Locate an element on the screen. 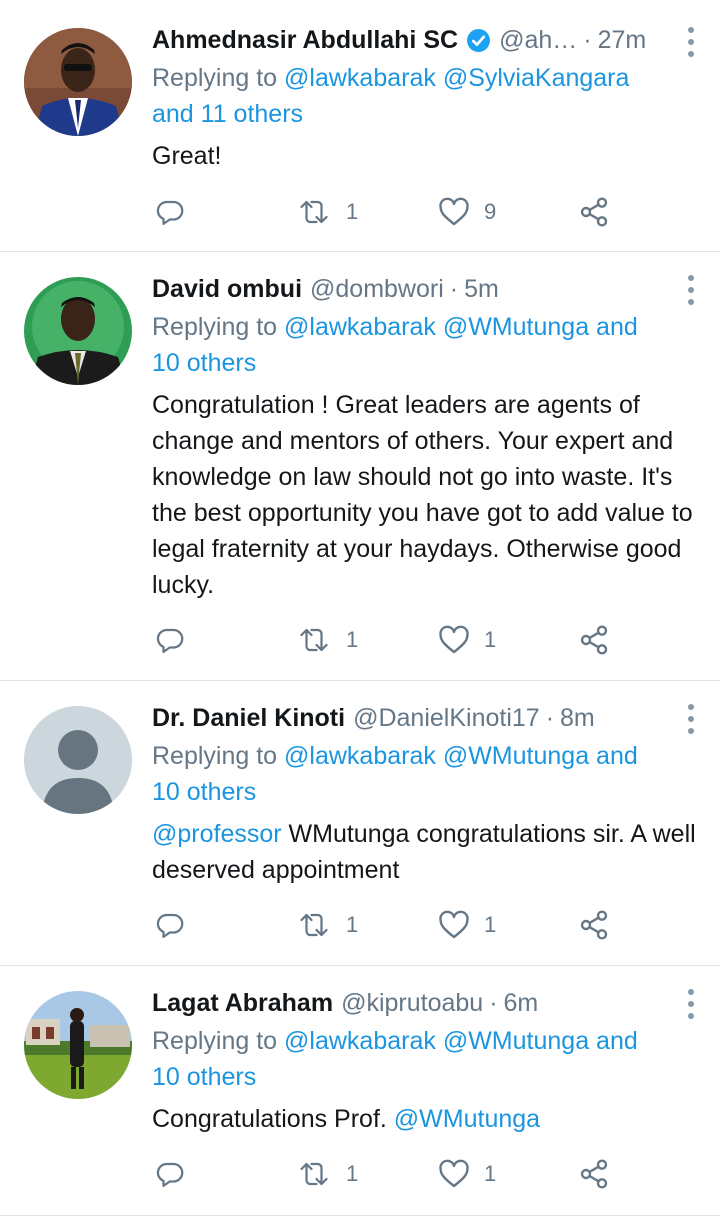 This screenshot has width=720, height=1221. timestamp: 8m is located at coordinates (577, 718).